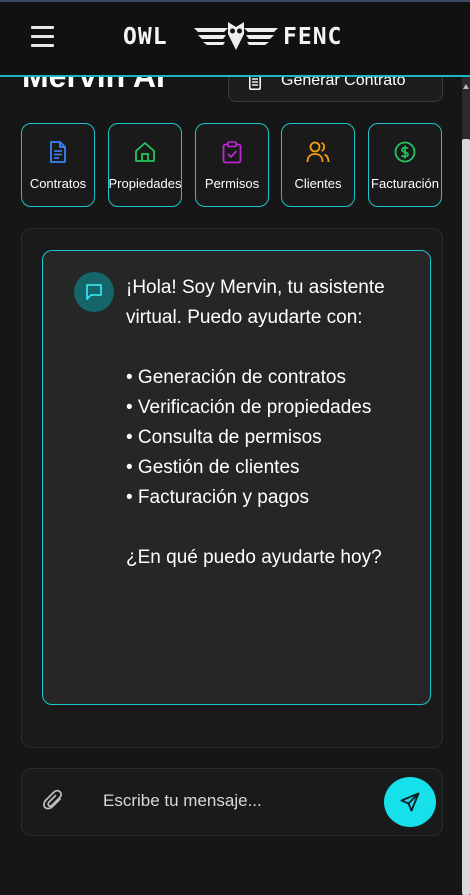 This screenshot has height=895, width=470. I want to click on quick-action-contratos: Contratos, so click(58, 165).